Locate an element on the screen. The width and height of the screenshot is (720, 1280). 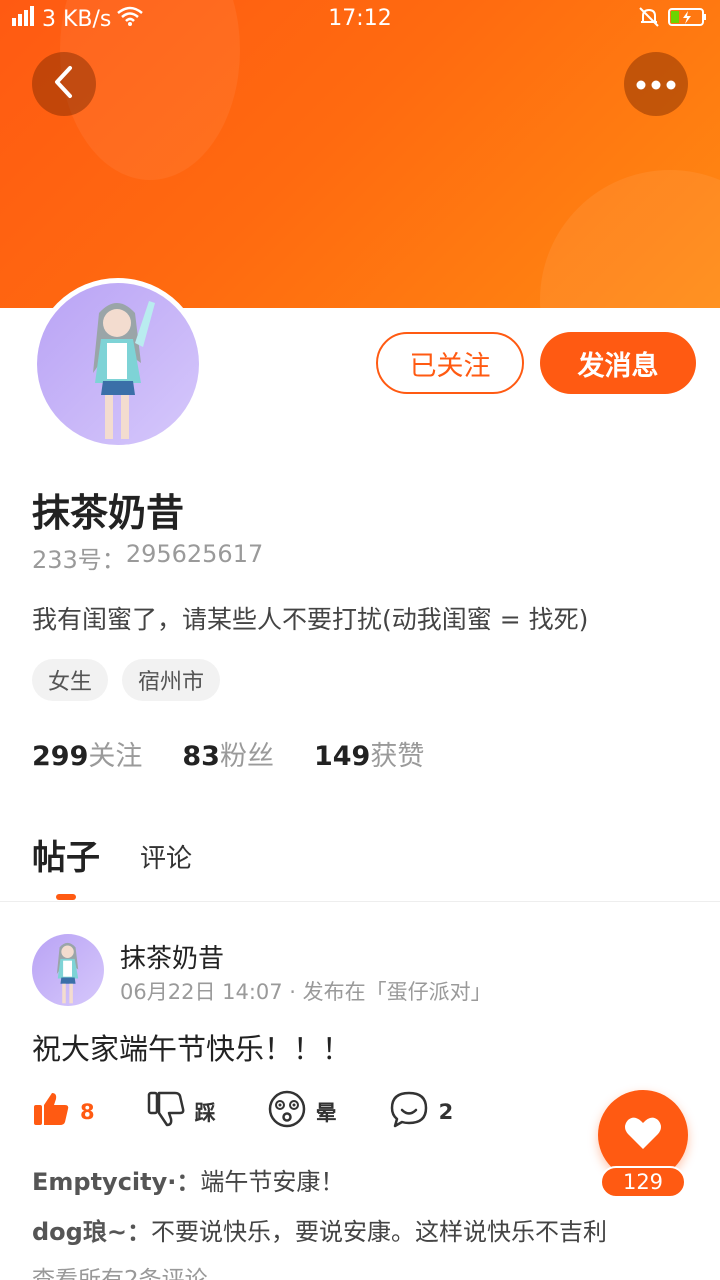
profile-tags: 女生 宿州市 is located at coordinates (126, 680).